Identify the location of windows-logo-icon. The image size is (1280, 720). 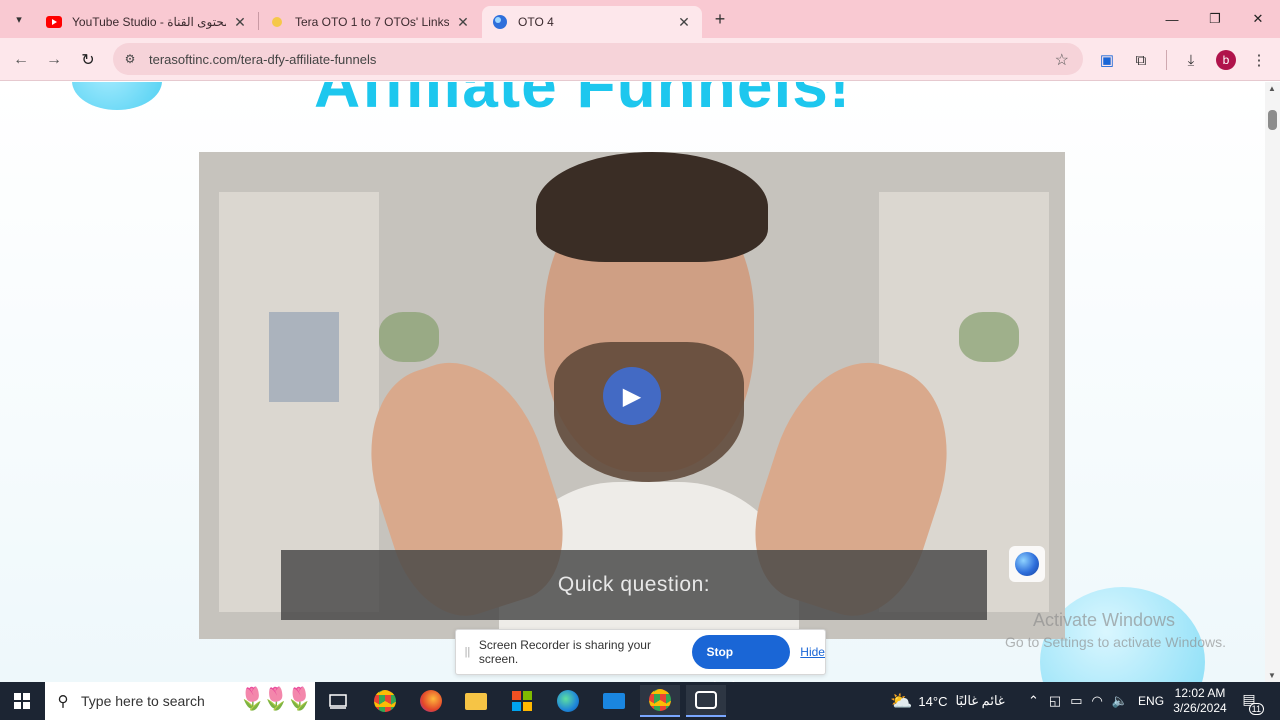
(22, 701).